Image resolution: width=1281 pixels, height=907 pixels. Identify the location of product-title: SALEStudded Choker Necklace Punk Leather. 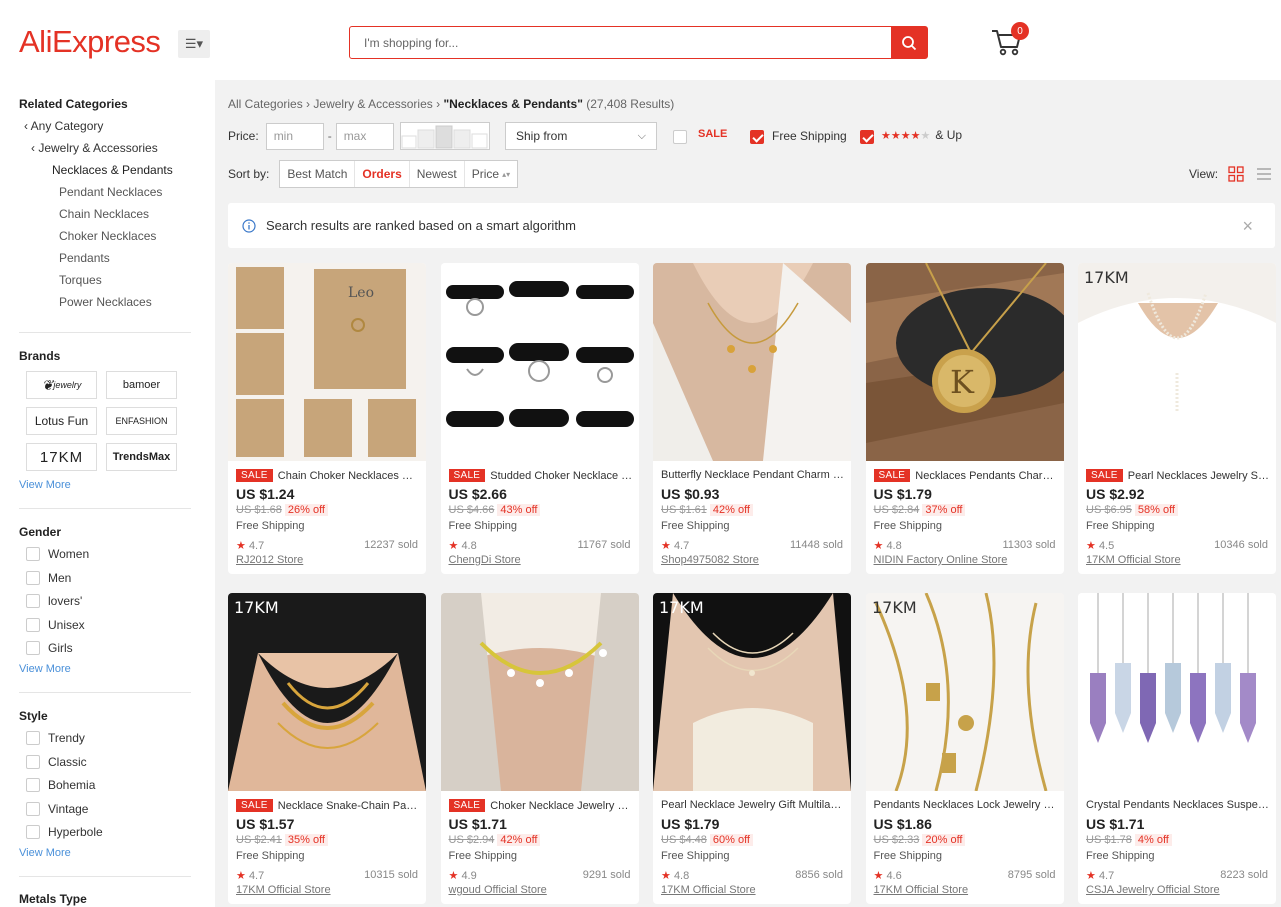
(540, 475).